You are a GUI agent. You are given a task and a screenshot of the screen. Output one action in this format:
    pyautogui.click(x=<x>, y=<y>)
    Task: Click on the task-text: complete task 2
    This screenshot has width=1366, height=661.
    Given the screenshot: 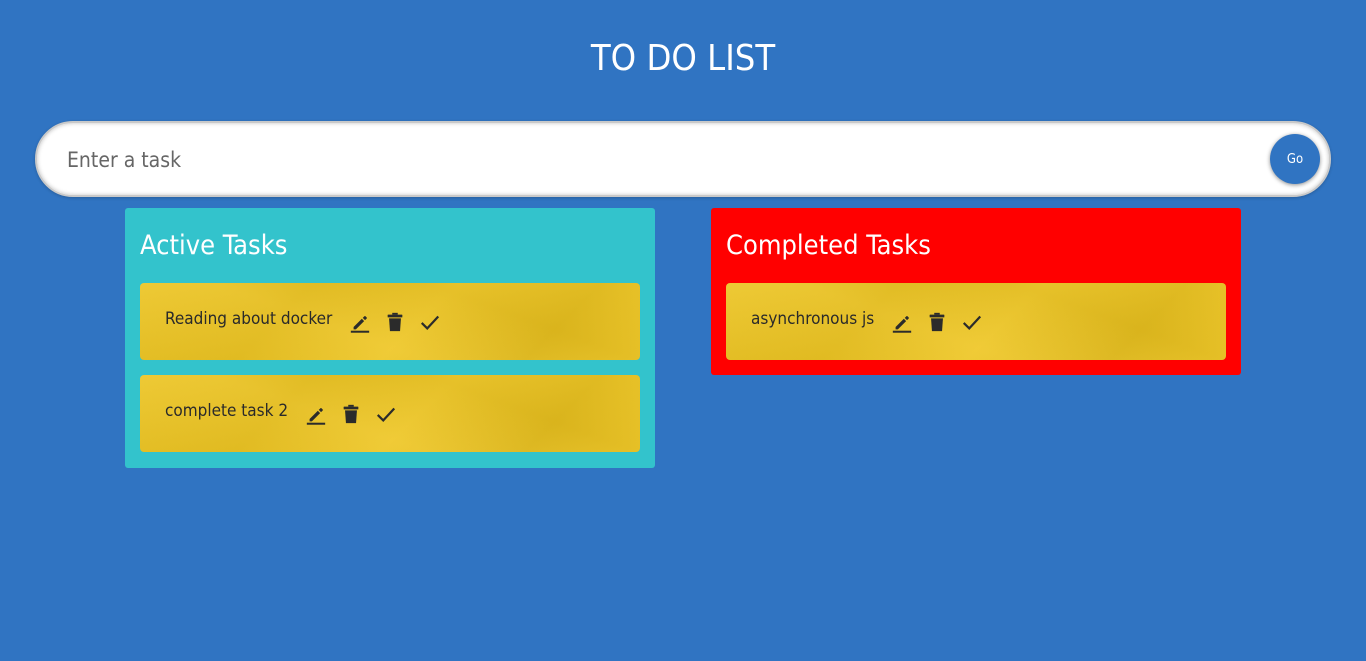 What is the action you would take?
    pyautogui.click(x=227, y=410)
    